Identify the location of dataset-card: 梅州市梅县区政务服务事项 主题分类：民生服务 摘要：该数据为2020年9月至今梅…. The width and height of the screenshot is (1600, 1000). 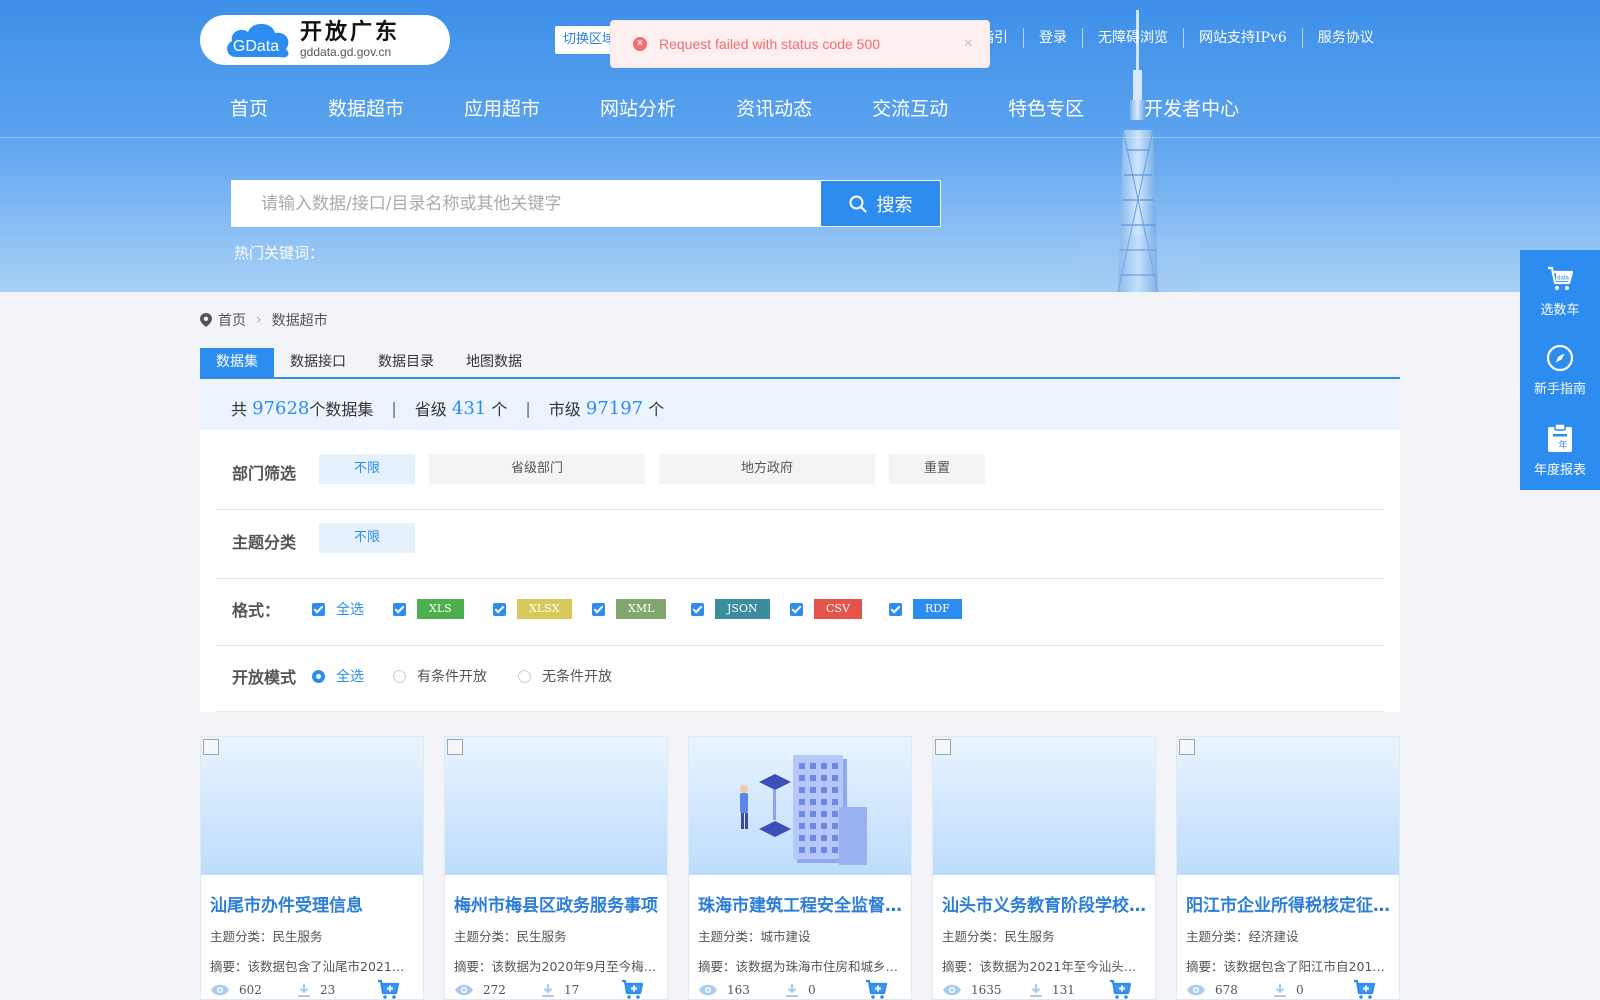
(556, 868).